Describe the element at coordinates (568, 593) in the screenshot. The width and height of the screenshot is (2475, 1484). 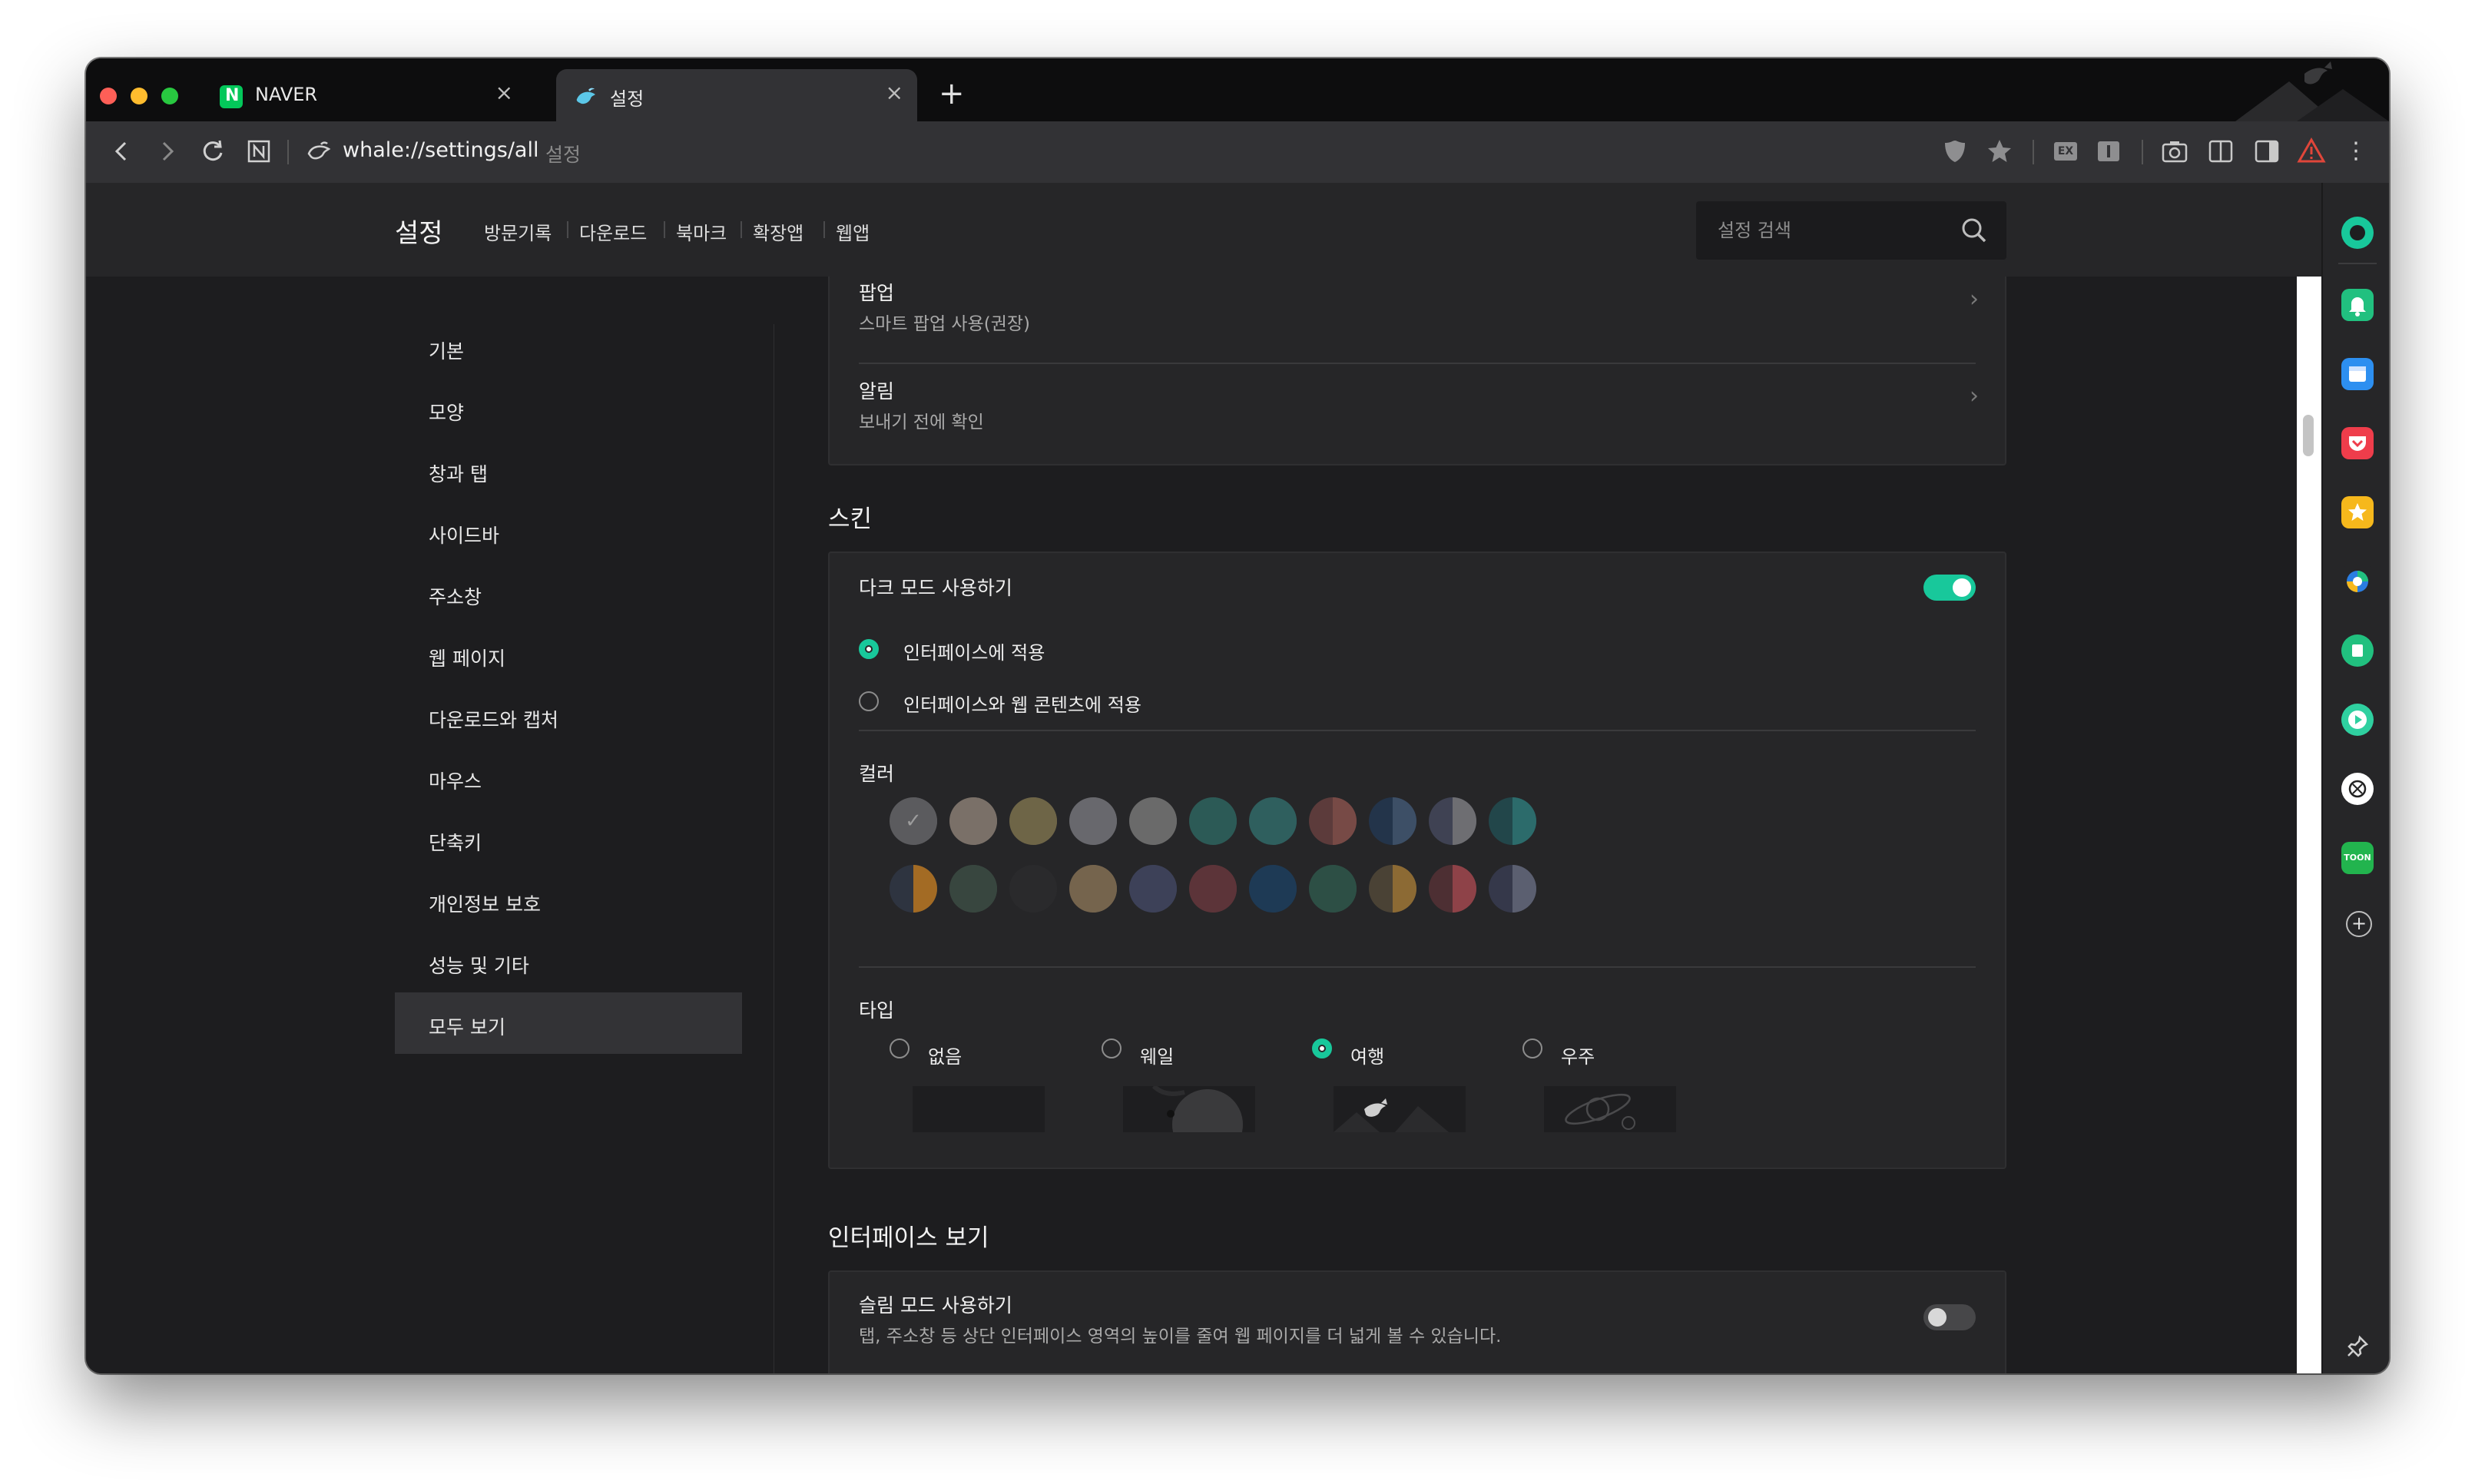
I see `sidenav-item-address-bar: 주소창` at that location.